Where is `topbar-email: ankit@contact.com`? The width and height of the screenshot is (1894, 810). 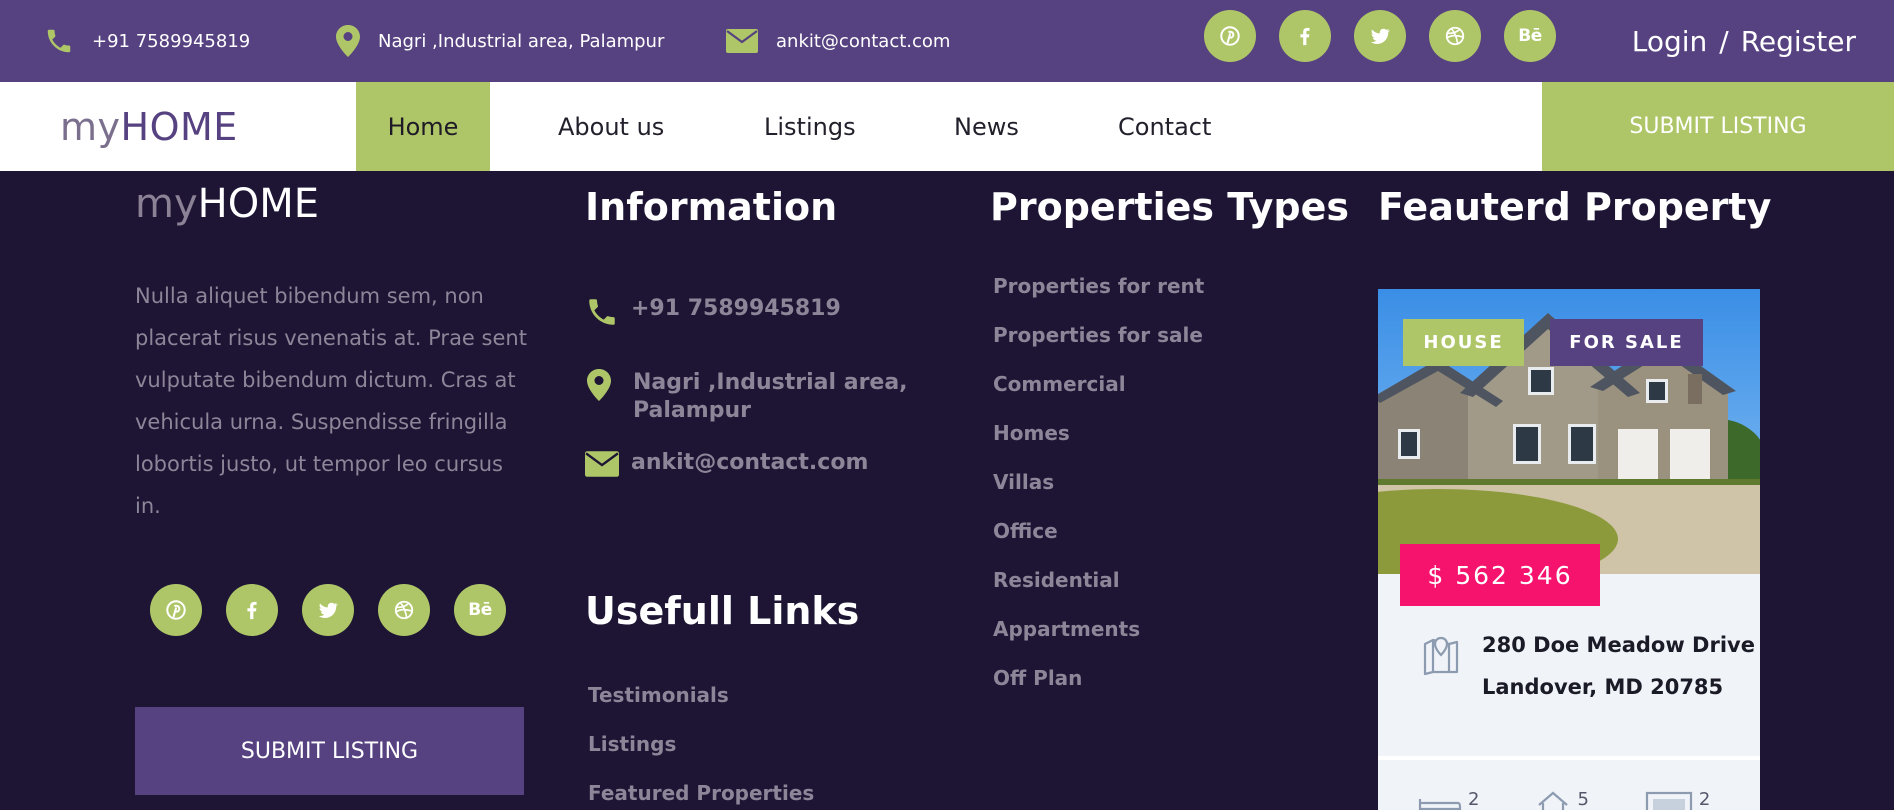
topbar-email: ankit@contact.com is located at coordinates (838, 41).